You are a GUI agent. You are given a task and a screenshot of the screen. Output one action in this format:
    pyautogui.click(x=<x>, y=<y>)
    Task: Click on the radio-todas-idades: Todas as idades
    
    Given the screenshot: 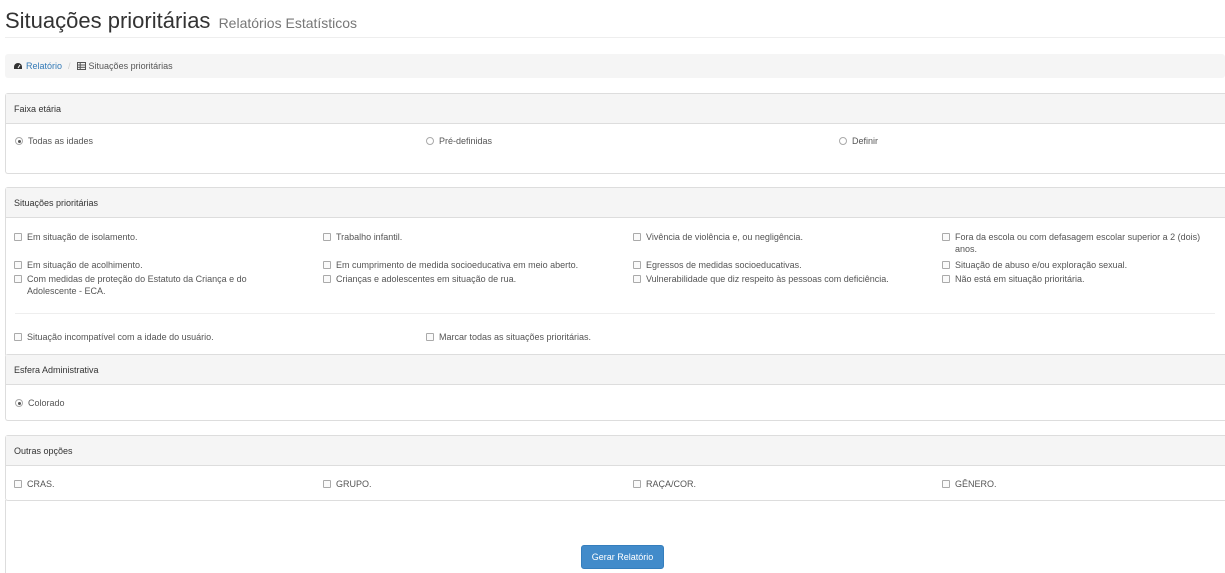 What is the action you would take?
    pyautogui.click(x=54, y=141)
    